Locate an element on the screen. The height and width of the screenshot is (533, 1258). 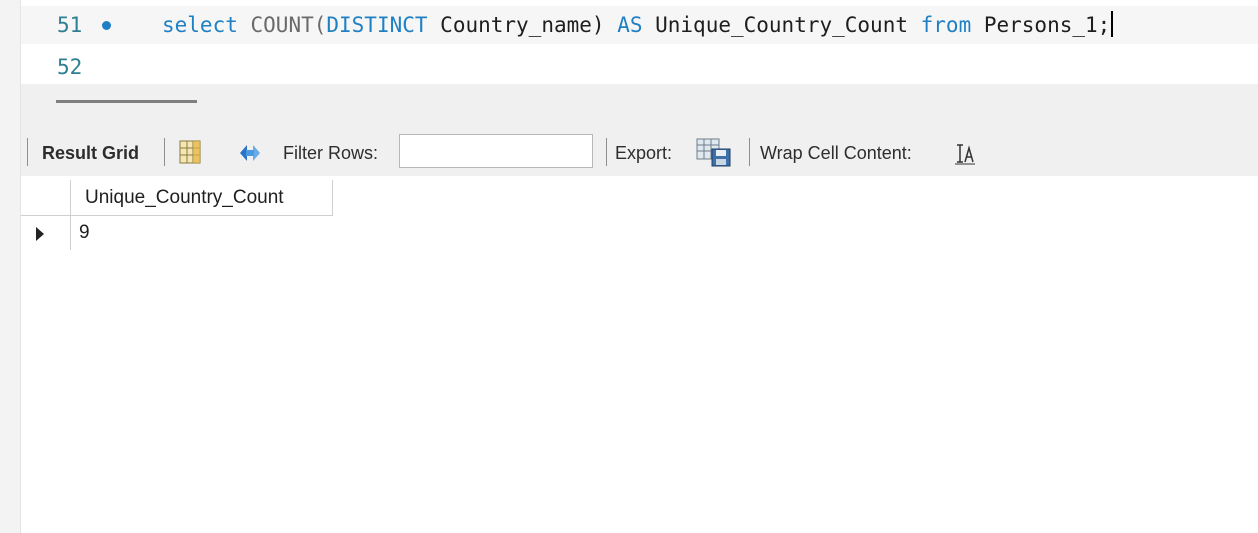
result-grid-tab: Result Grid is located at coordinates (90, 153).